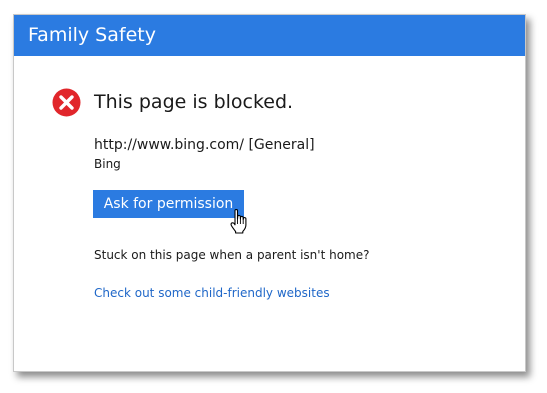 The height and width of the screenshot is (393, 547). I want to click on child-friendly-websites-link: Check out some child-friendly websites, so click(212, 293).